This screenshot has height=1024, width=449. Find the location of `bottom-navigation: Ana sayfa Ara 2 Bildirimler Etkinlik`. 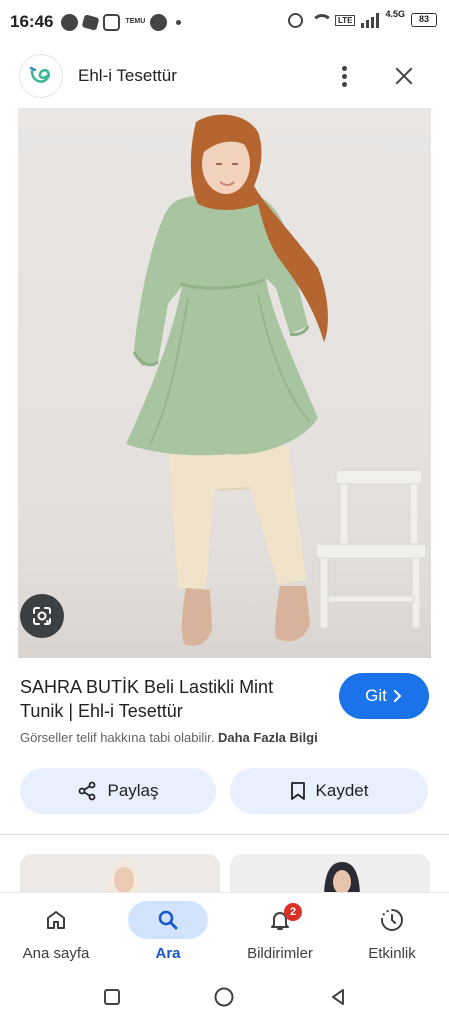

bottom-navigation: Ana sayfa Ara 2 Bildirimler Etkinlik is located at coordinates (224, 934).